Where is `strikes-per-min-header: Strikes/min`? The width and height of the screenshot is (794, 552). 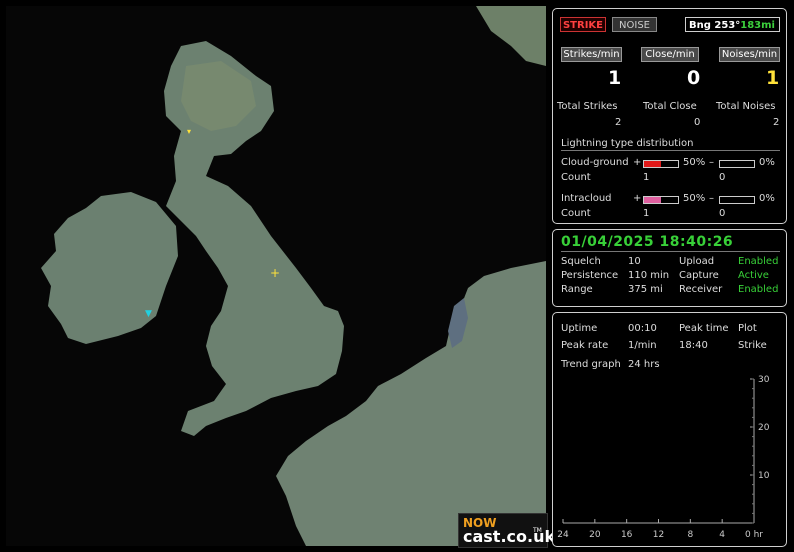 strikes-per-min-header: Strikes/min is located at coordinates (591, 54).